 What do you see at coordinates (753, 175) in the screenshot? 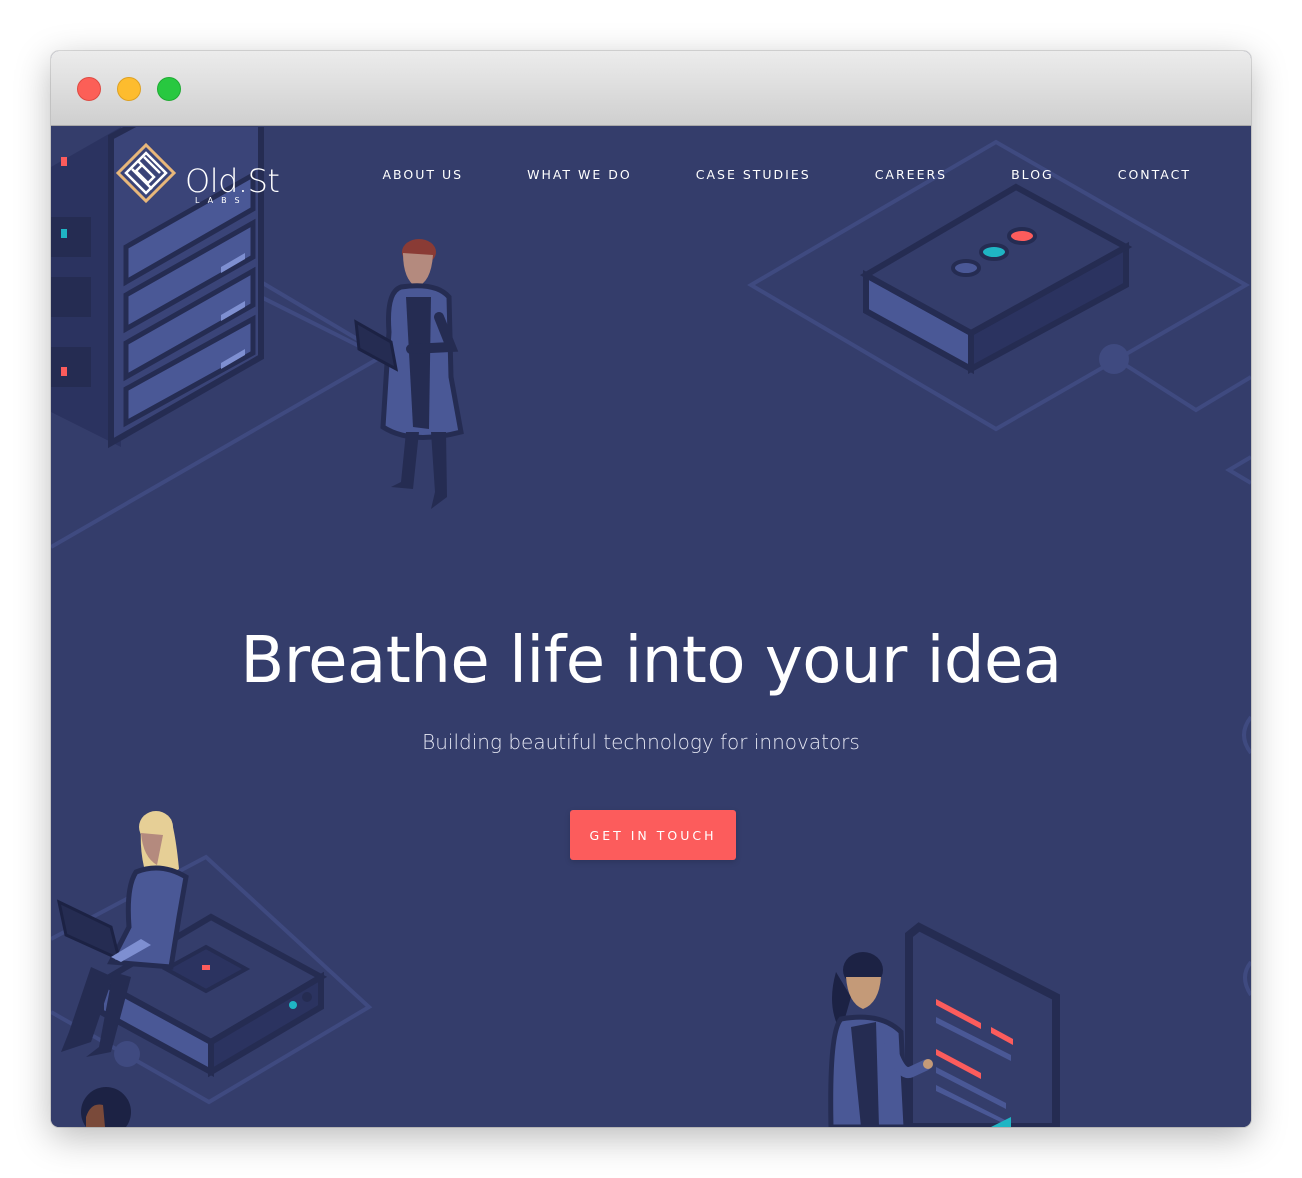
I see `nav-link-case-studies: CASE STUDIES` at bounding box center [753, 175].